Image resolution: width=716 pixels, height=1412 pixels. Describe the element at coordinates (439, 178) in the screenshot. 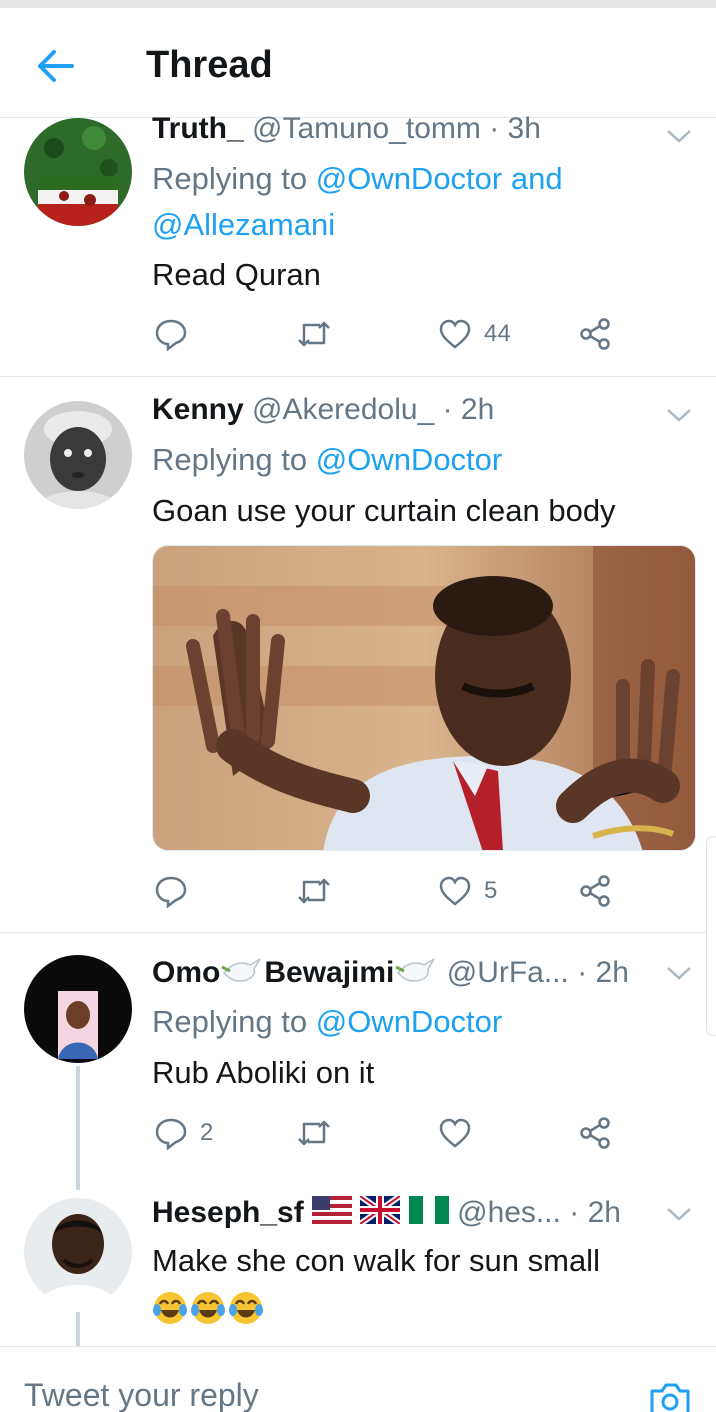

I see `mention-link: @OwnDoctor and` at that location.